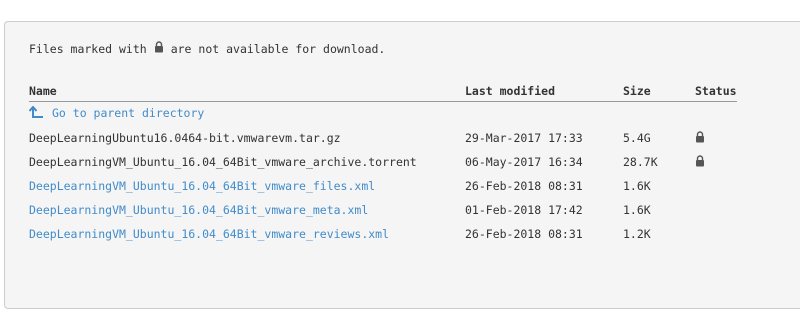 The height and width of the screenshot is (334, 800). Describe the element at coordinates (88, 48) in the screenshot. I see `notice-text-before: Files marked with` at that location.